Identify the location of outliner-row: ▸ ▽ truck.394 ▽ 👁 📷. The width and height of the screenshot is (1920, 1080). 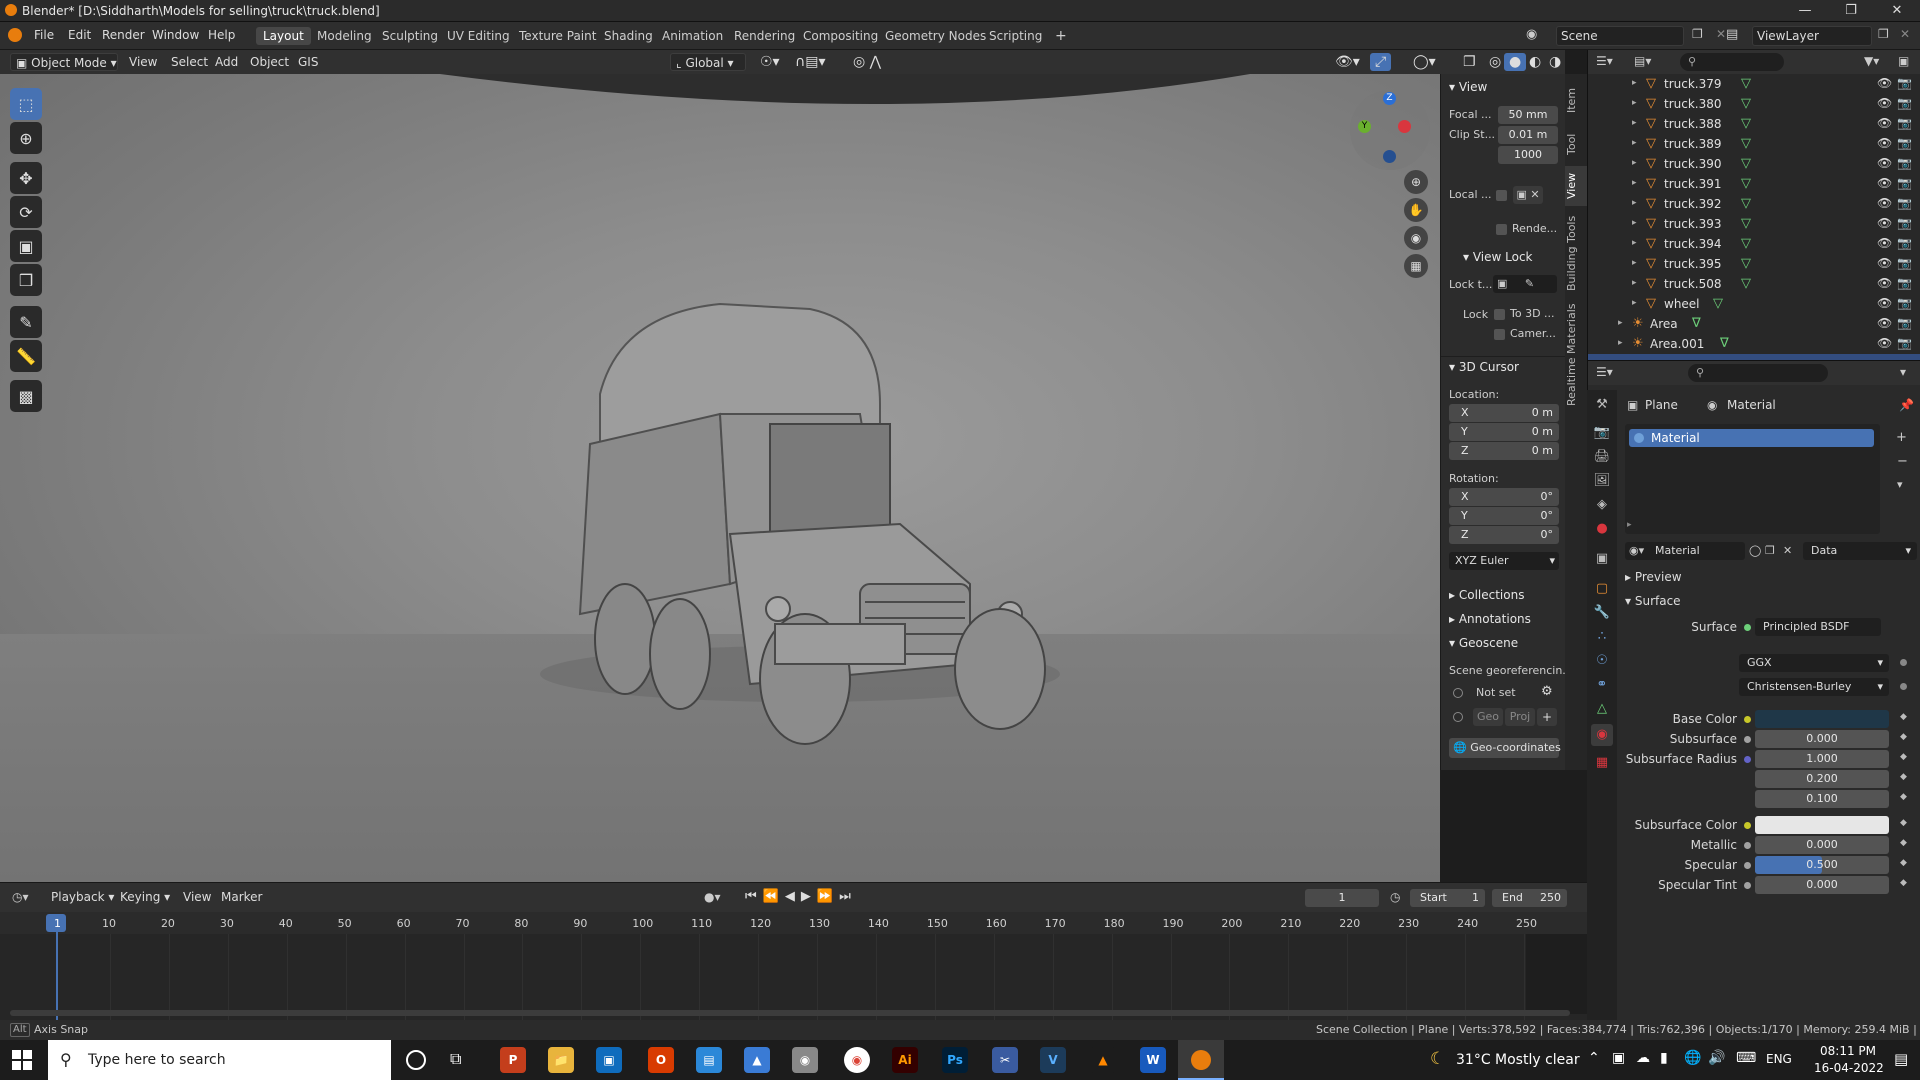
(1754, 244).